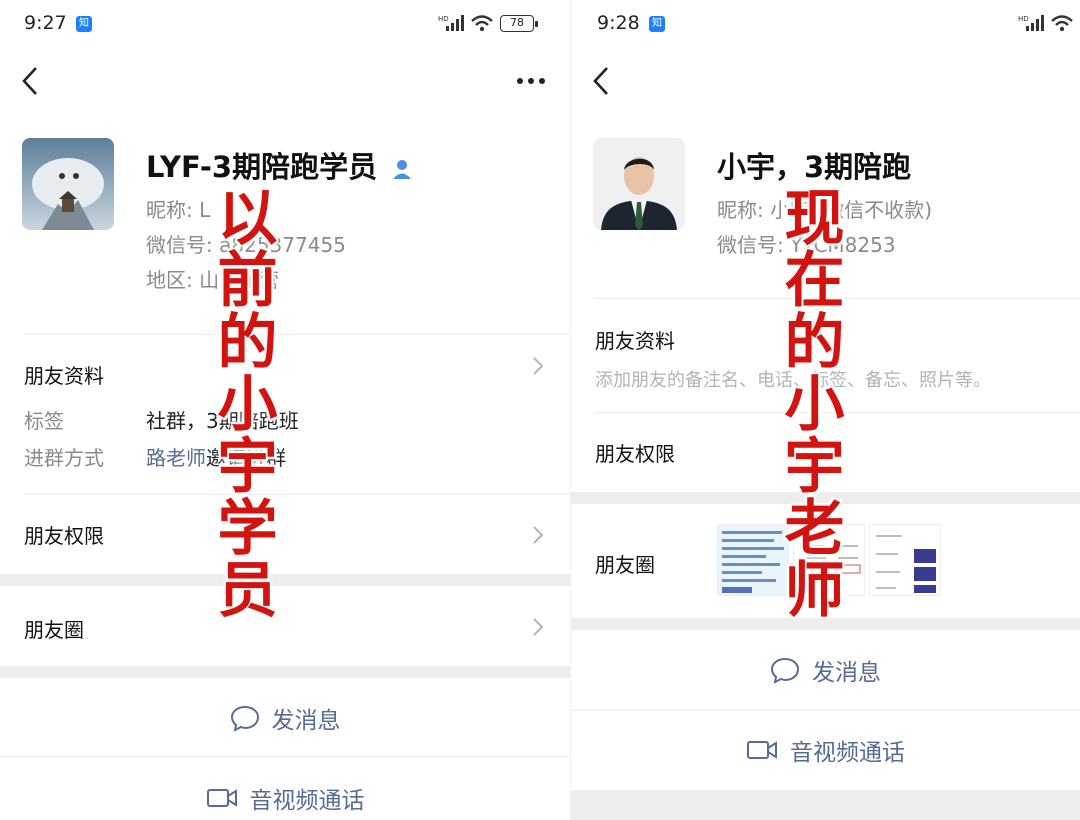  What do you see at coordinates (45, 23) in the screenshot?
I see `status-time: 9:27` at bounding box center [45, 23].